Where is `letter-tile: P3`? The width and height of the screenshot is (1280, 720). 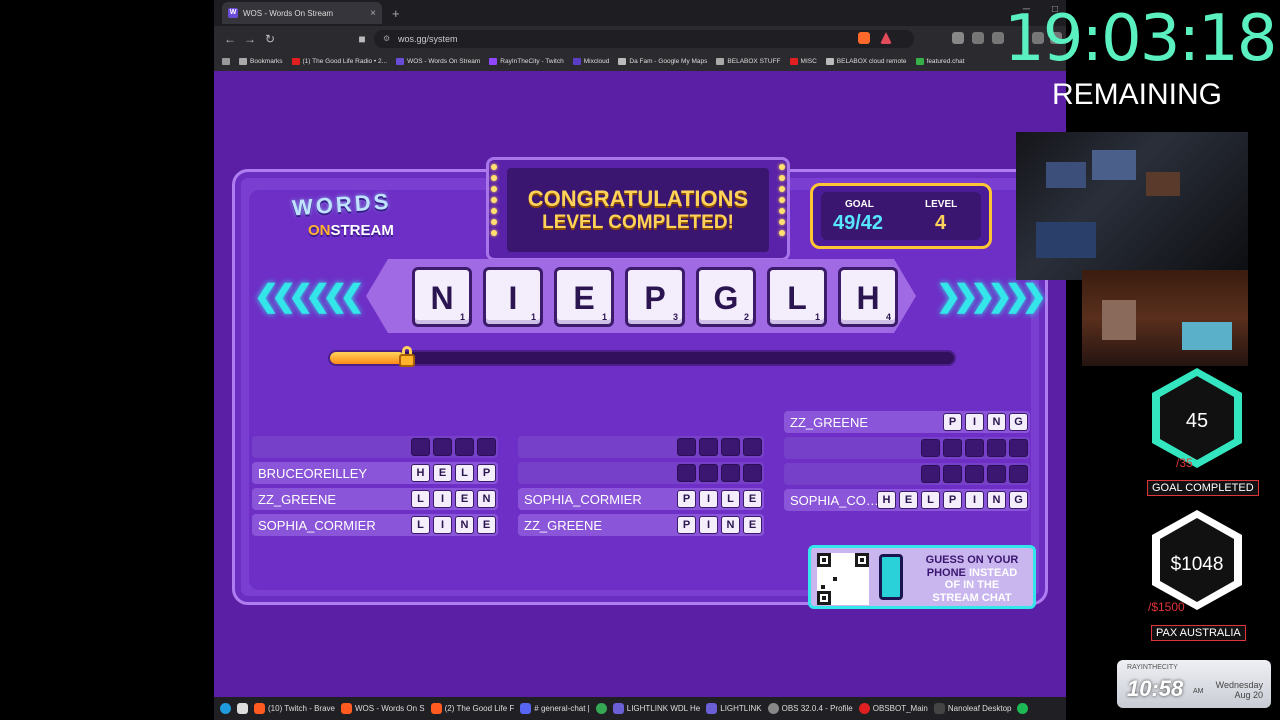 letter-tile: P3 is located at coordinates (655, 297).